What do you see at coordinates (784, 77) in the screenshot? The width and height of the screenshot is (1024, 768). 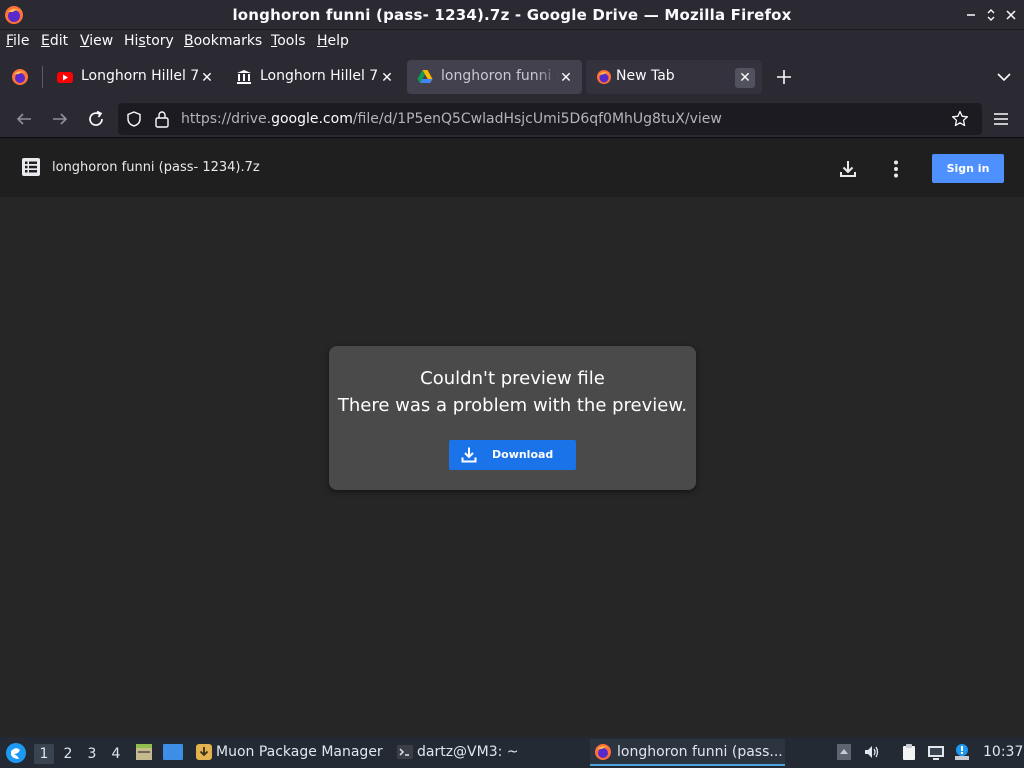 I see `new-tab-plus-icon` at bounding box center [784, 77].